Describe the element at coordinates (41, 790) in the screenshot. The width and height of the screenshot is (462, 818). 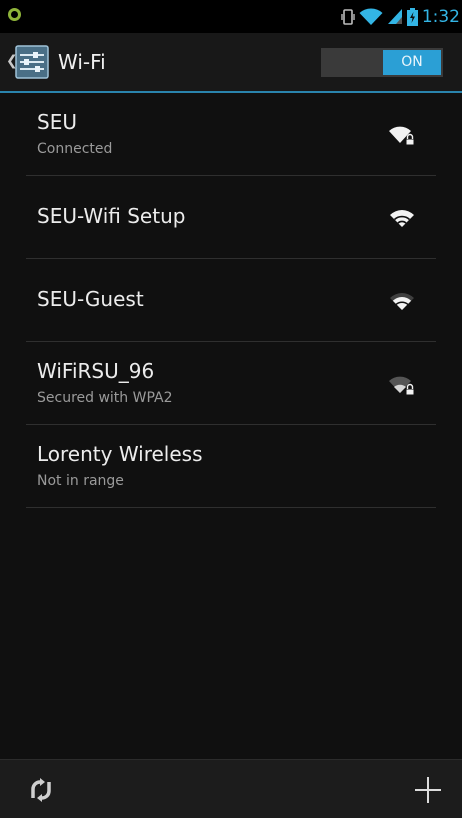
I see `scan-icon` at that location.